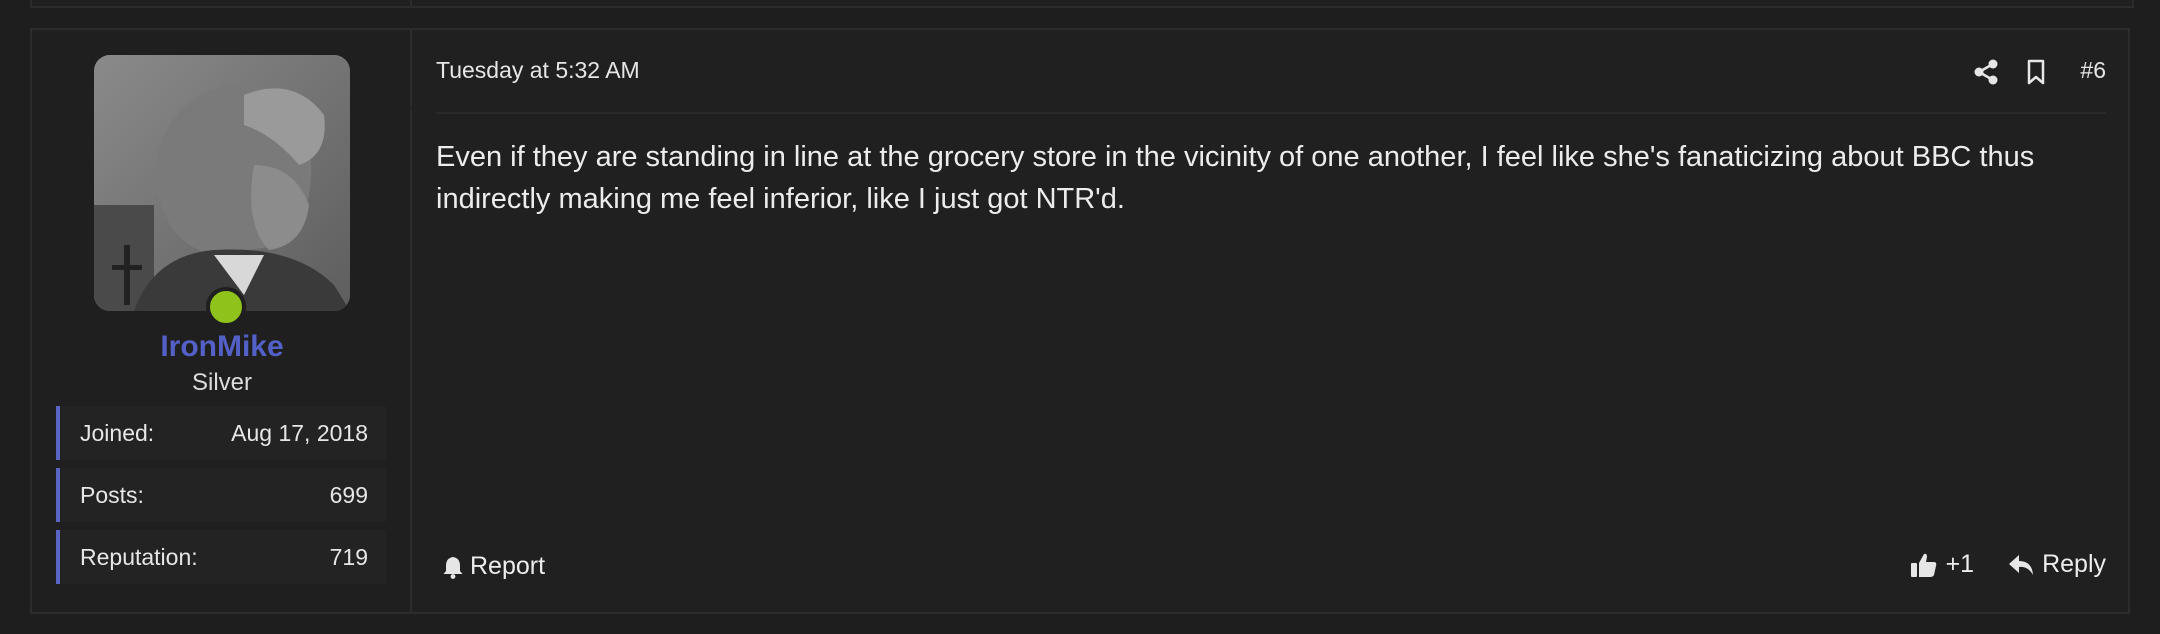 The height and width of the screenshot is (634, 2160). What do you see at coordinates (1271, 113) in the screenshot?
I see `header-divider` at bounding box center [1271, 113].